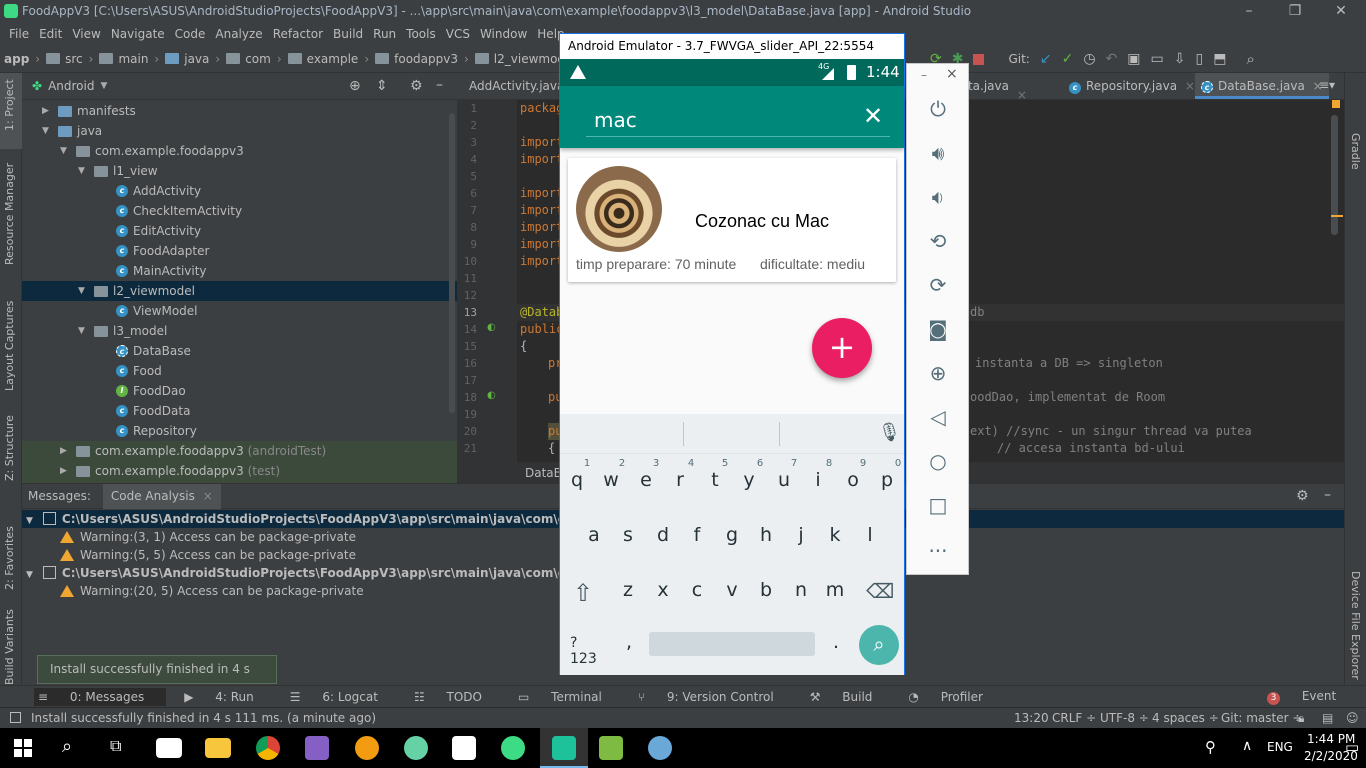 The height and width of the screenshot is (768, 1366). What do you see at coordinates (697, 535) in the screenshot?
I see `key-f: f` at bounding box center [697, 535].